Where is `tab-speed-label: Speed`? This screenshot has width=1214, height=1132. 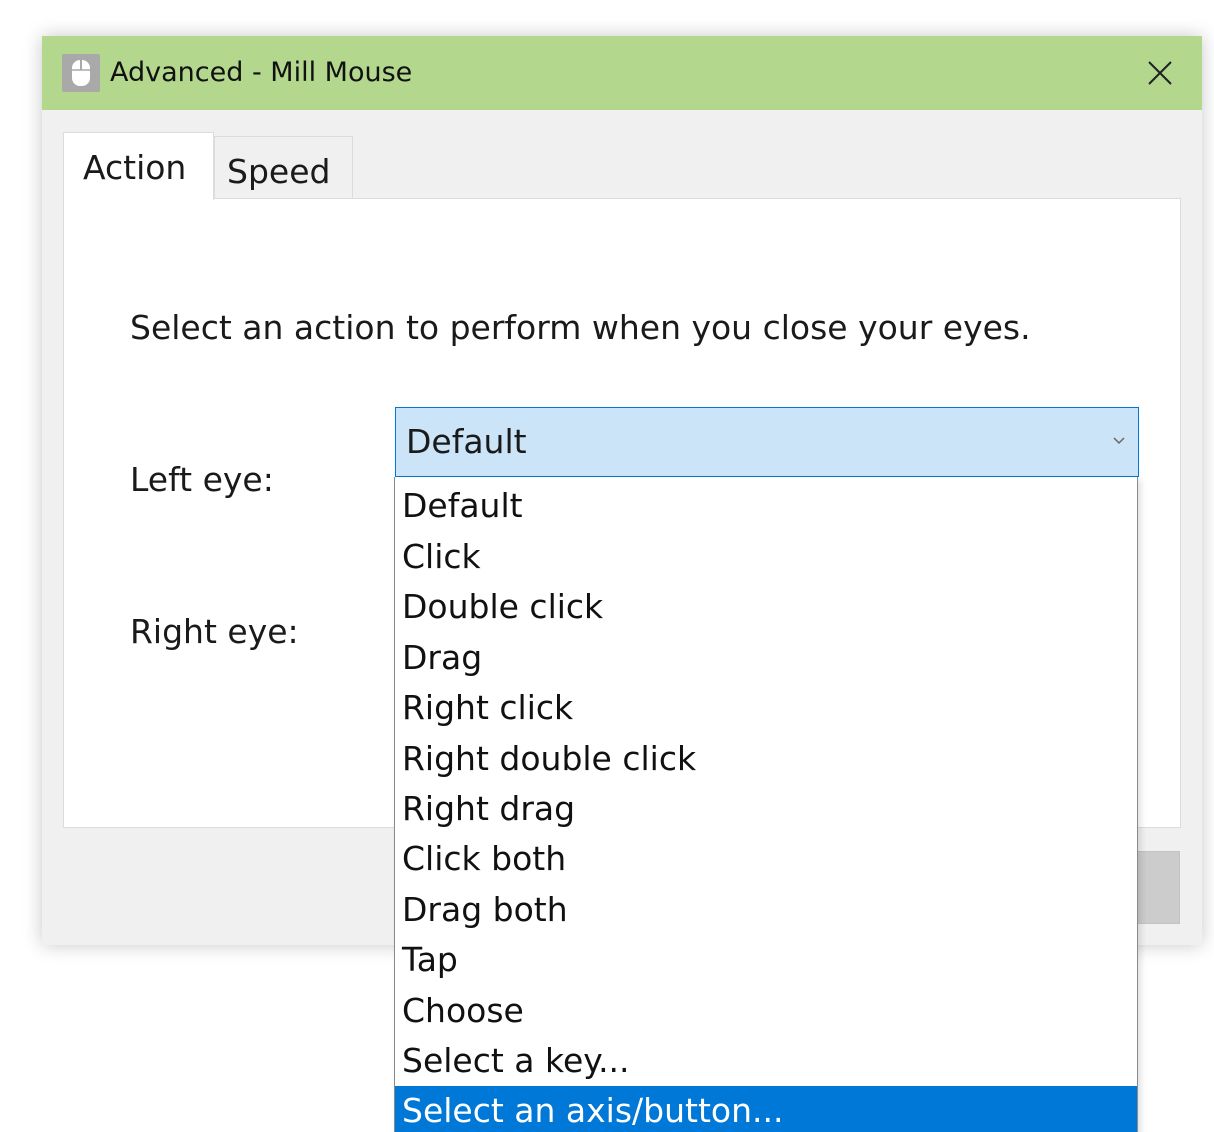 tab-speed-label: Speed is located at coordinates (279, 171).